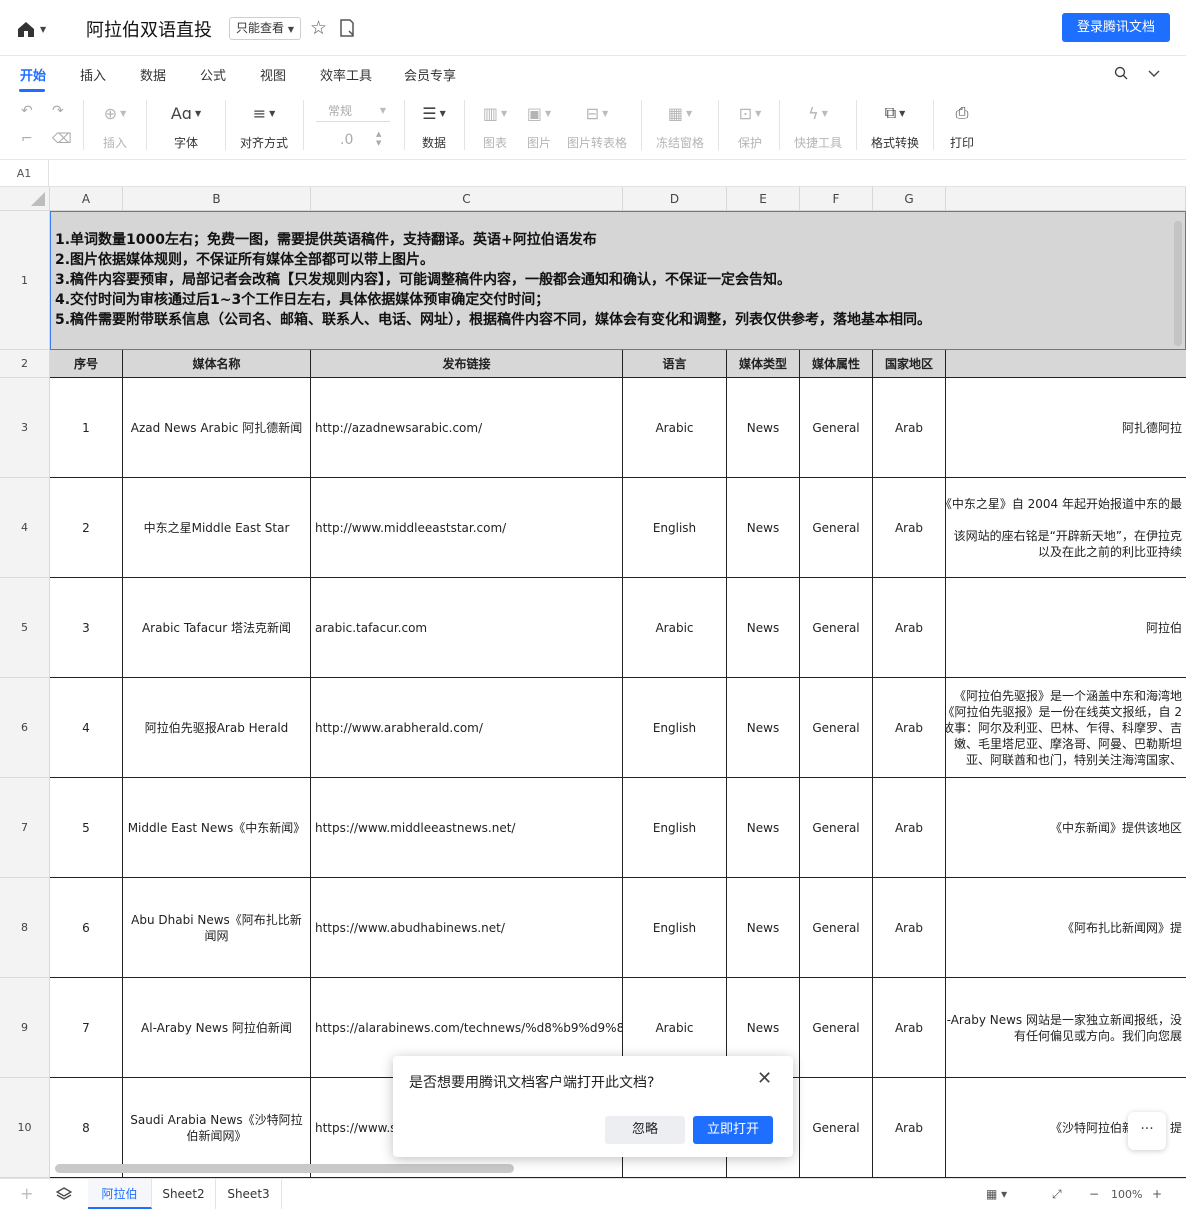 This screenshot has width=1186, height=1210. I want to click on column-header, so click(1066, 199).